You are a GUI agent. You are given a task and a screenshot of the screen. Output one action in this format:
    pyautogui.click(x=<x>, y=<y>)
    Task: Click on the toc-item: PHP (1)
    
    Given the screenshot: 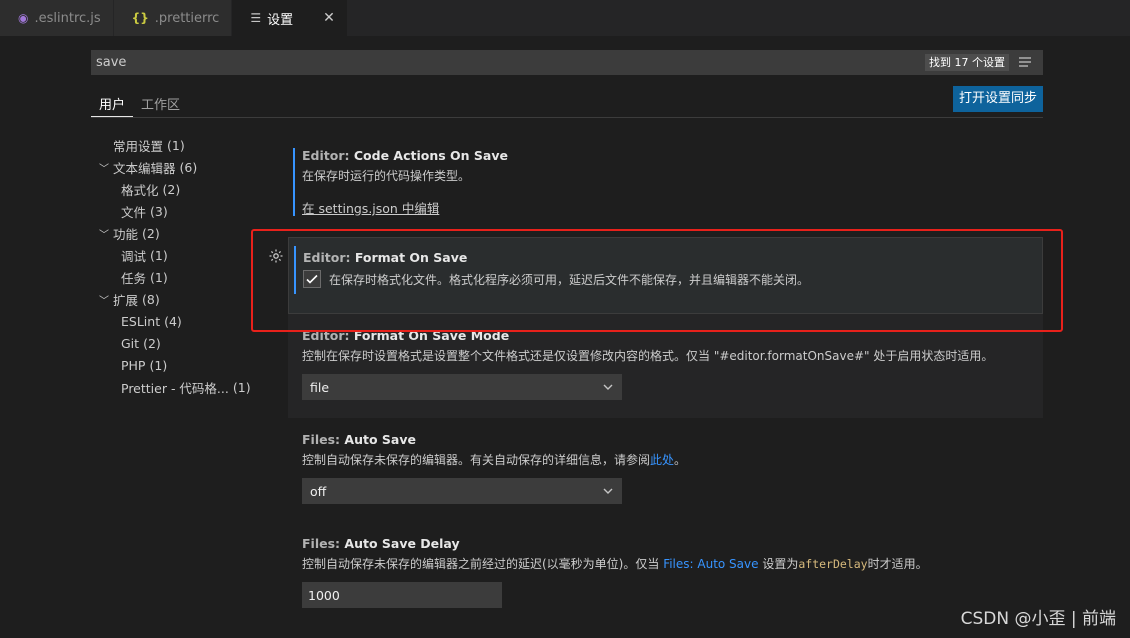 What is the action you would take?
    pyautogui.click(x=181, y=365)
    